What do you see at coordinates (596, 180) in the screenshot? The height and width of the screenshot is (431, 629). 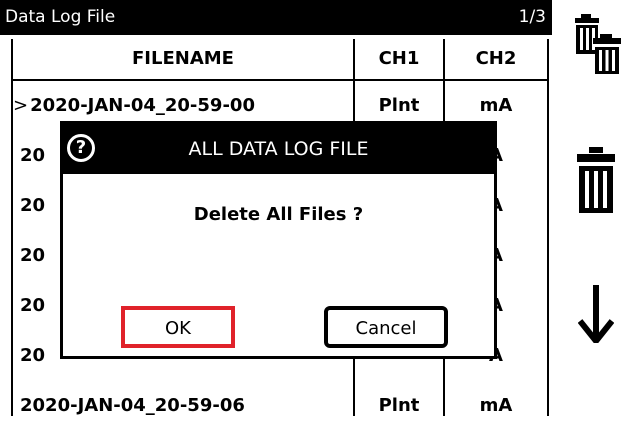 I see `delete-icon` at bounding box center [596, 180].